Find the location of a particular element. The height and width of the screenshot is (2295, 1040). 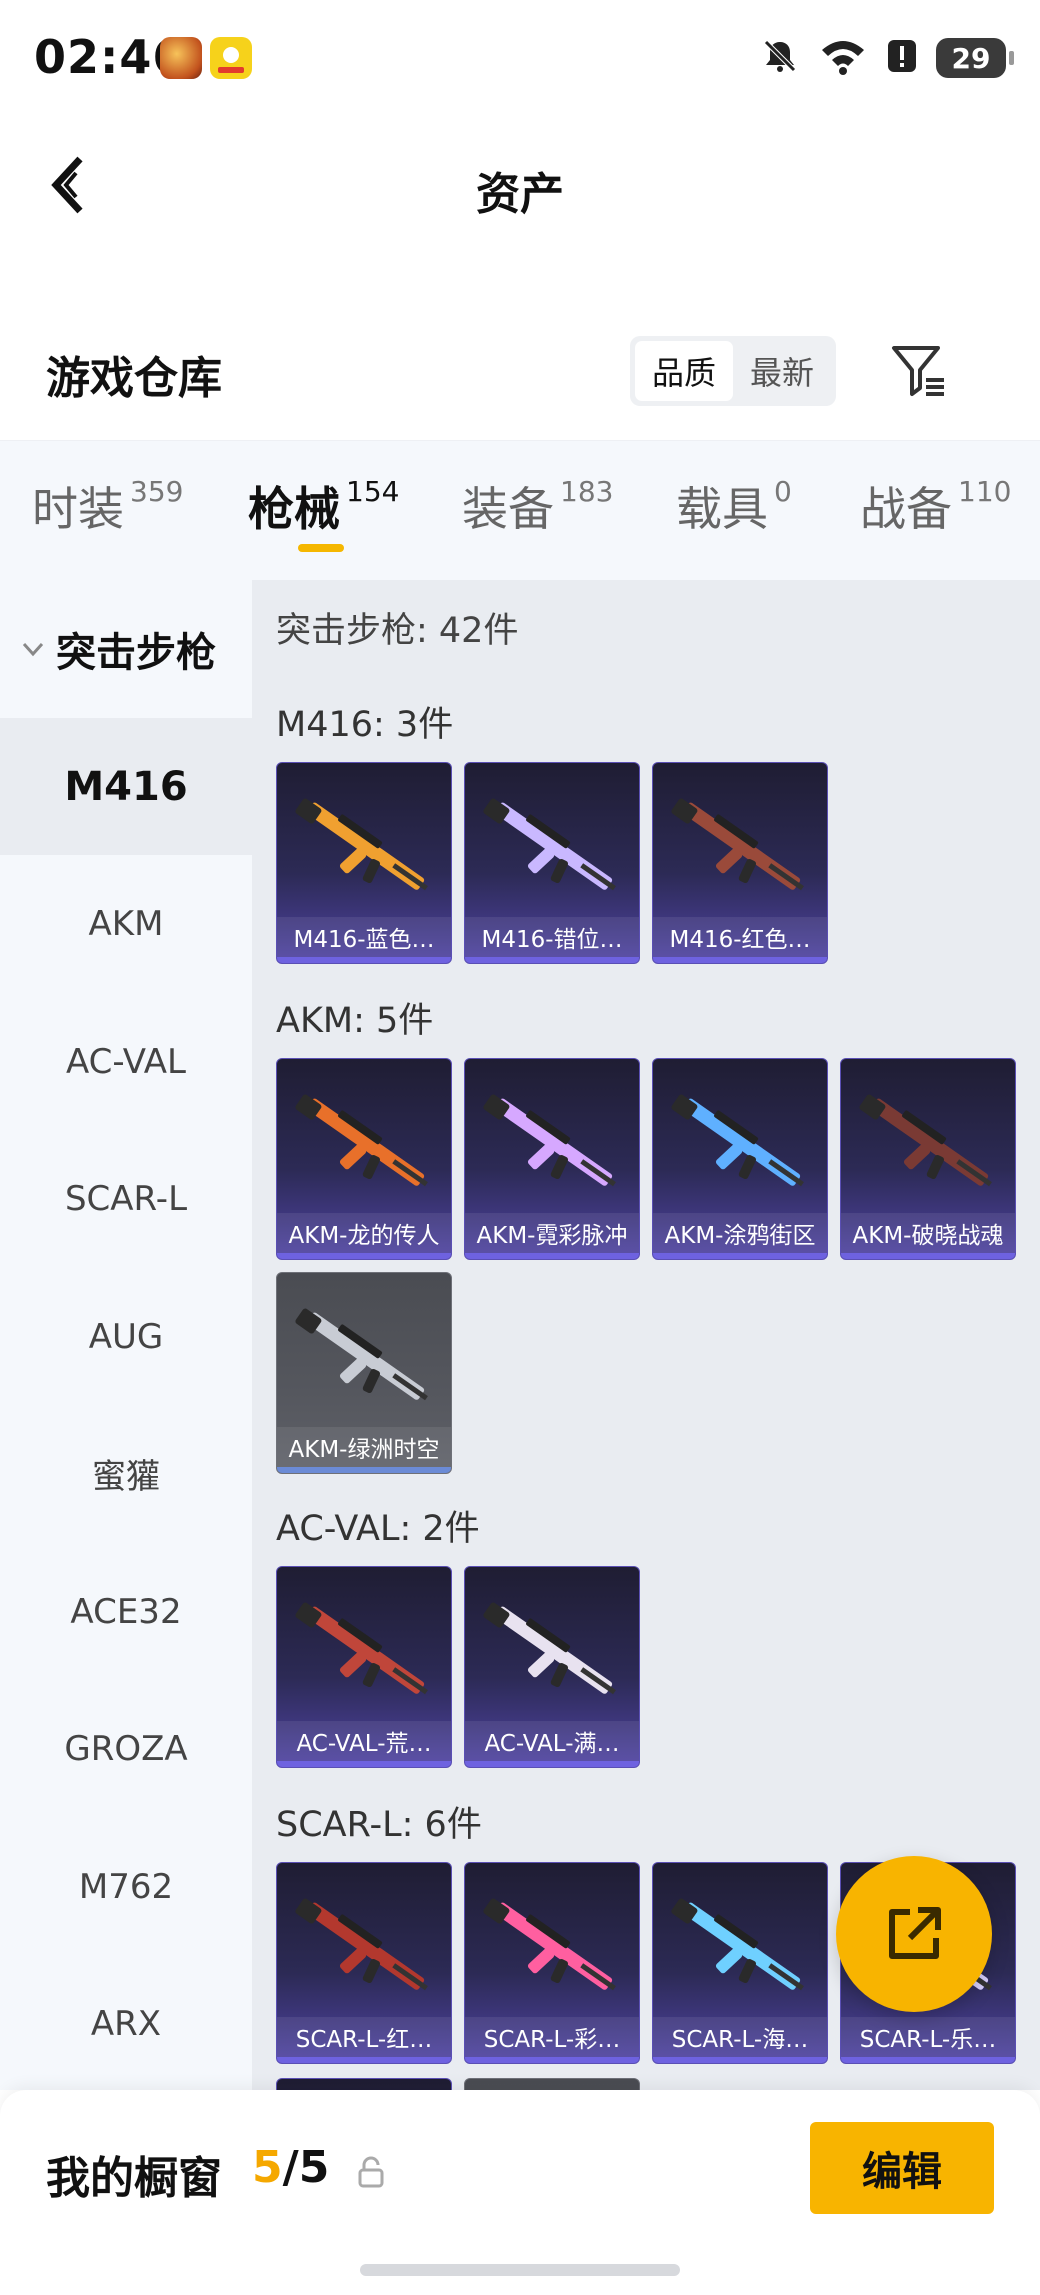

tab-fashion: 时装 359 is located at coordinates (107, 506).